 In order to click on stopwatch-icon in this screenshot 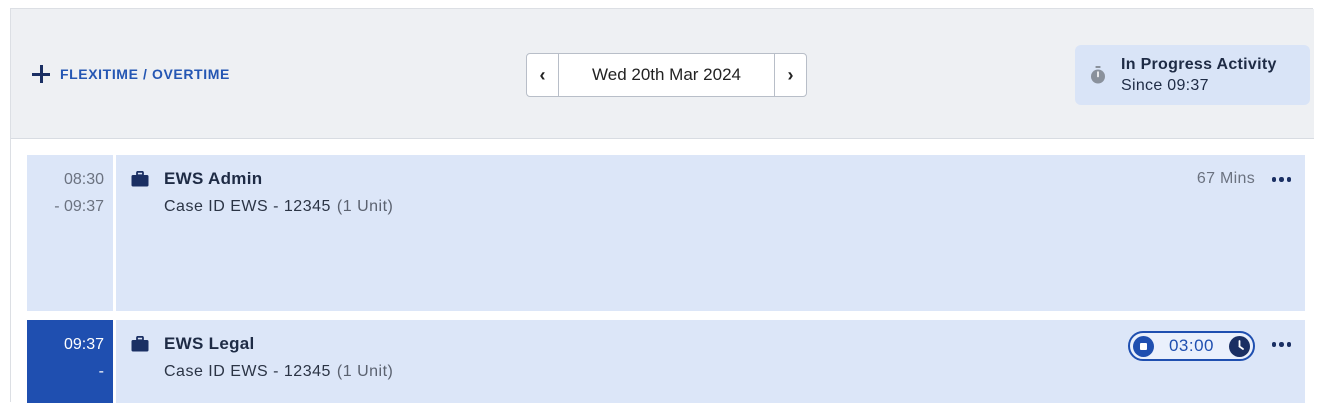, I will do `click(1098, 75)`.